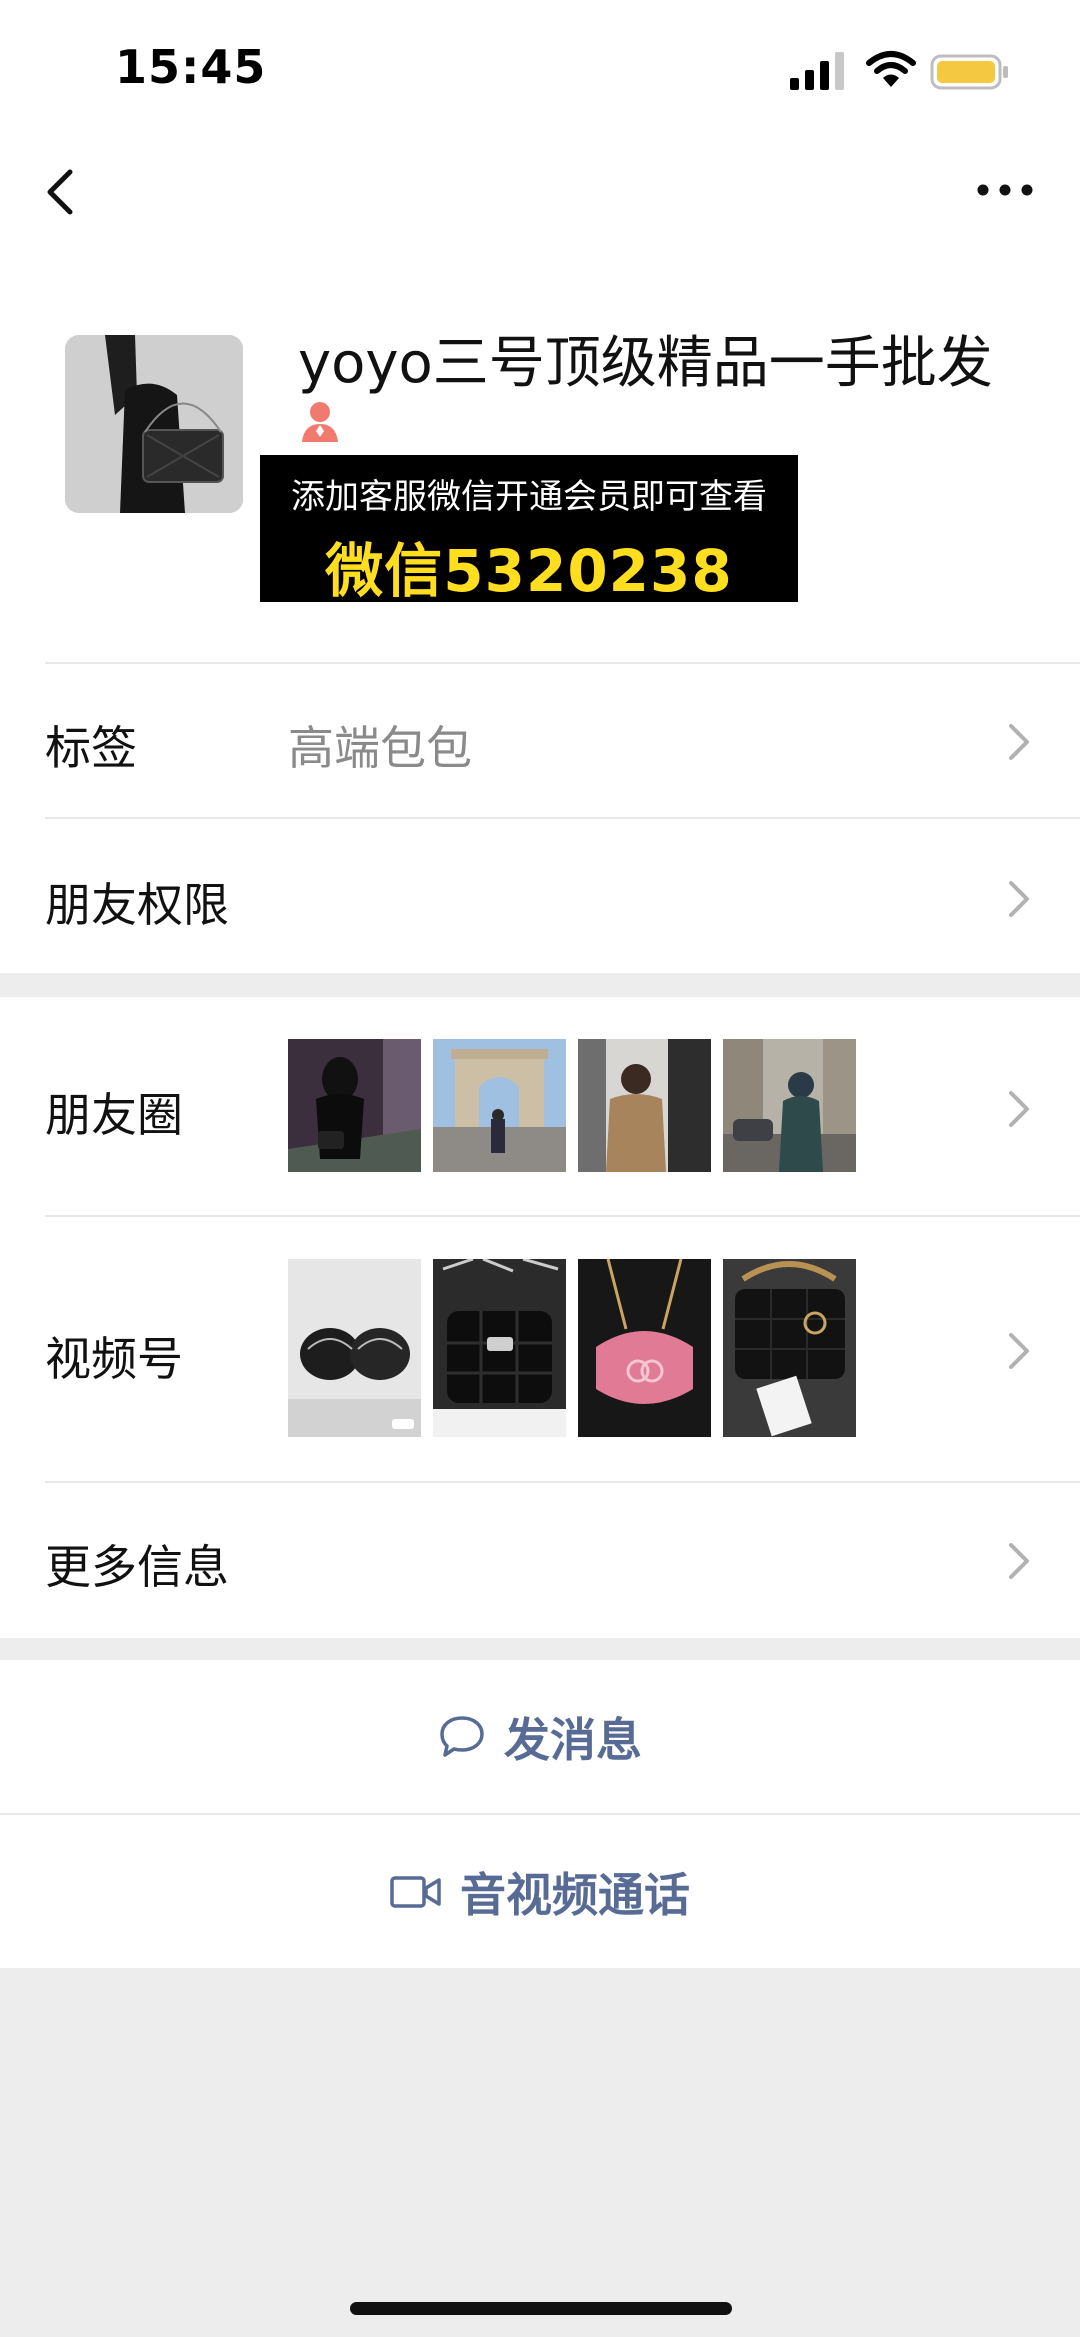  I want to click on channels-row: 视频号, so click(540, 1349).